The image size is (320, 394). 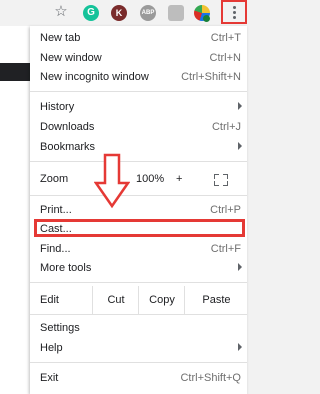 What do you see at coordinates (49, 300) in the screenshot?
I see `edit-label: Edit` at bounding box center [49, 300].